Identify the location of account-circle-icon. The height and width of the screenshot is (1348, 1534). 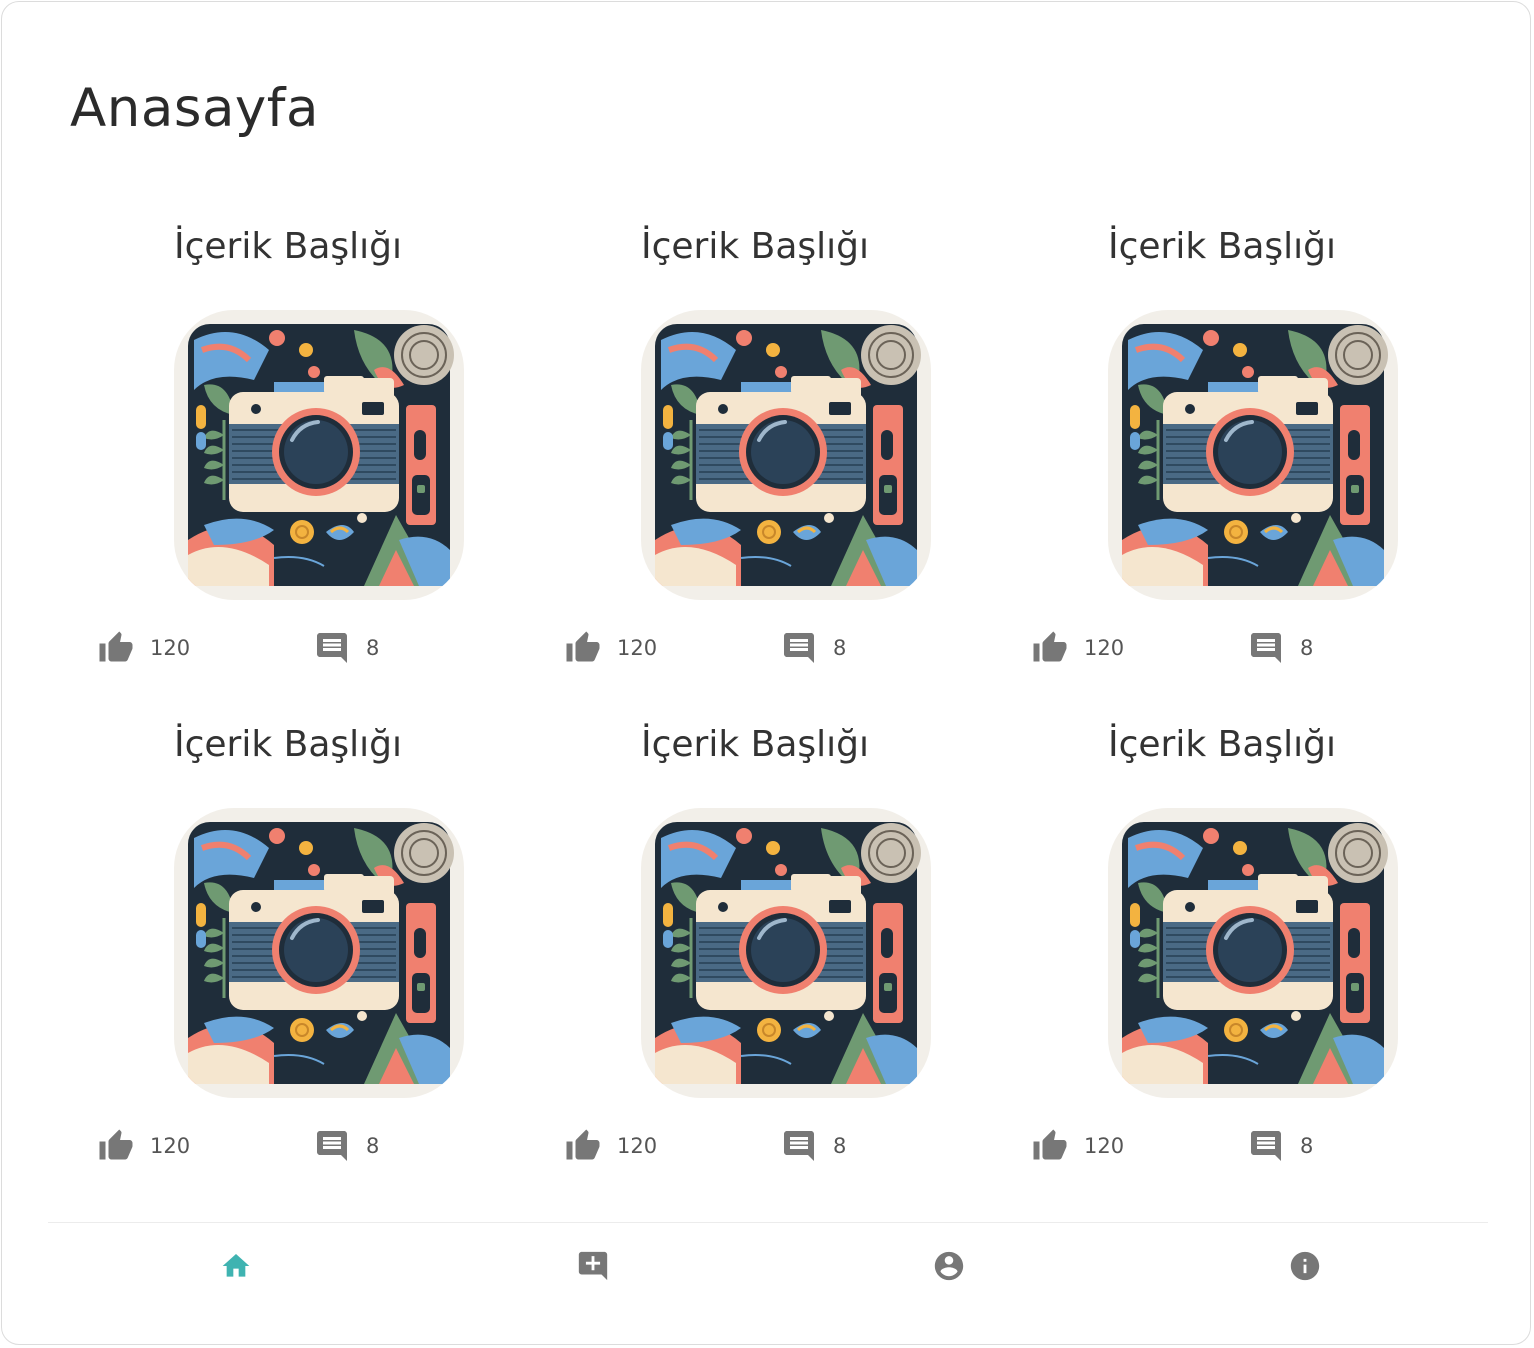
(949, 1266).